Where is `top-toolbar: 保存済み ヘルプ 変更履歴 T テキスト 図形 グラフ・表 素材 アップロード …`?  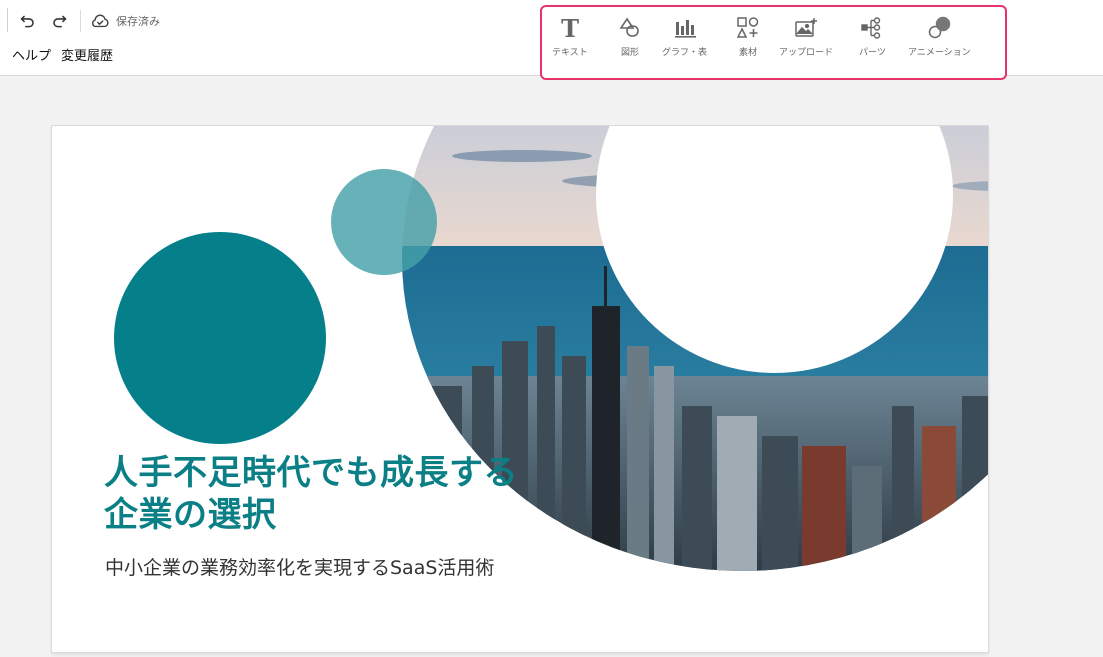
top-toolbar: 保存済み ヘルプ 変更履歴 T テキスト 図形 グラフ・表 素材 アップロード … is located at coordinates (551, 40).